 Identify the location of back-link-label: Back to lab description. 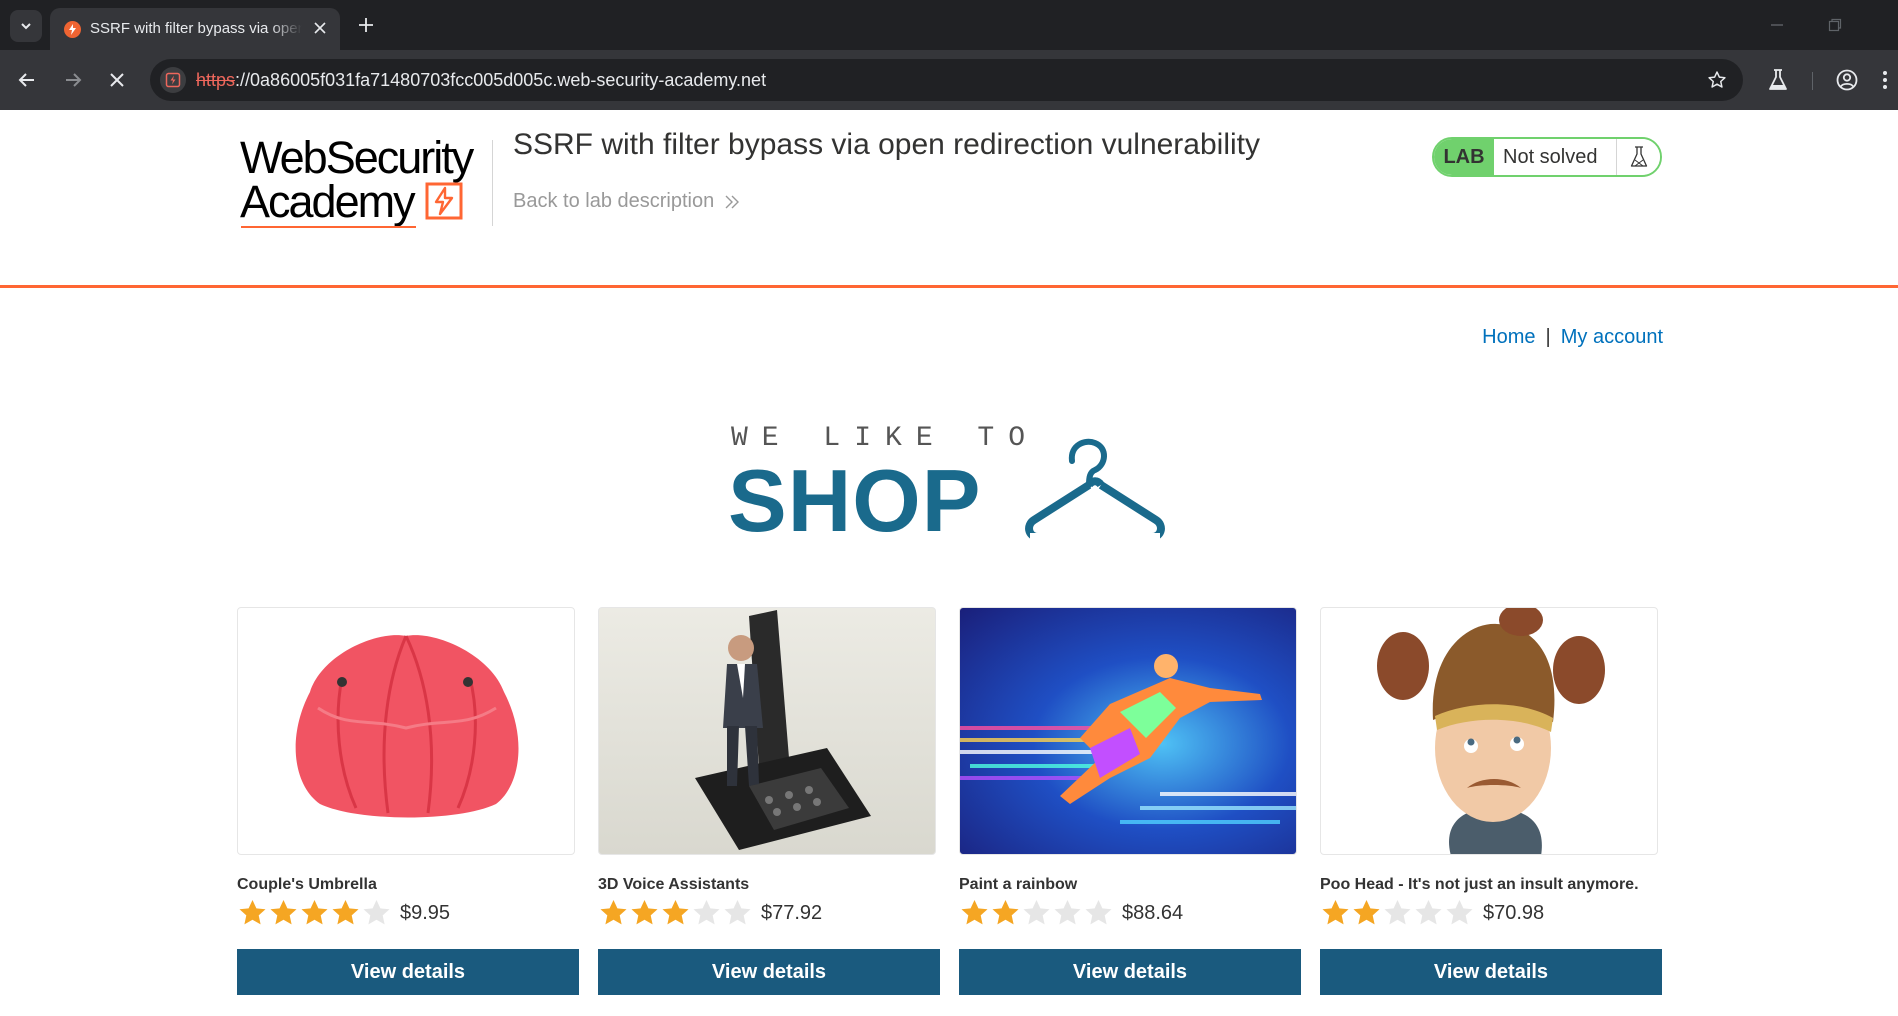
(614, 201).